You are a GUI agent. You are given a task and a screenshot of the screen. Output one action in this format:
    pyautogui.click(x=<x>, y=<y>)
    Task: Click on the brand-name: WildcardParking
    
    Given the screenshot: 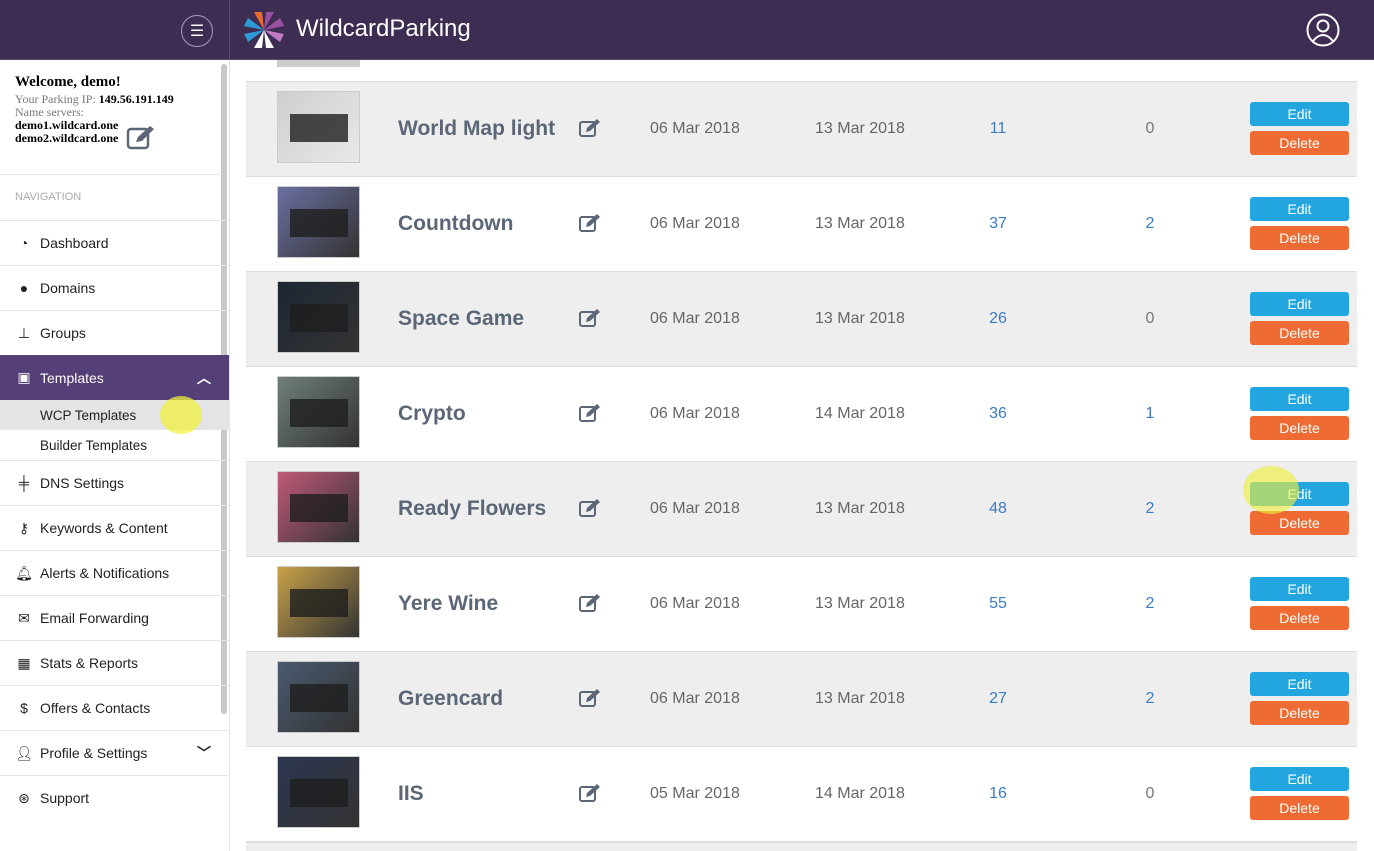 What is the action you would take?
    pyautogui.click(x=383, y=29)
    